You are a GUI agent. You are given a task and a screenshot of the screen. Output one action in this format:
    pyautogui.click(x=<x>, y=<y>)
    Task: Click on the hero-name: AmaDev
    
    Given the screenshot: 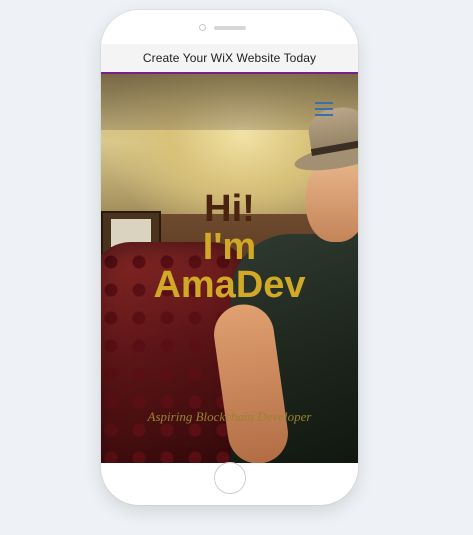 What is the action you would take?
    pyautogui.click(x=229, y=285)
    